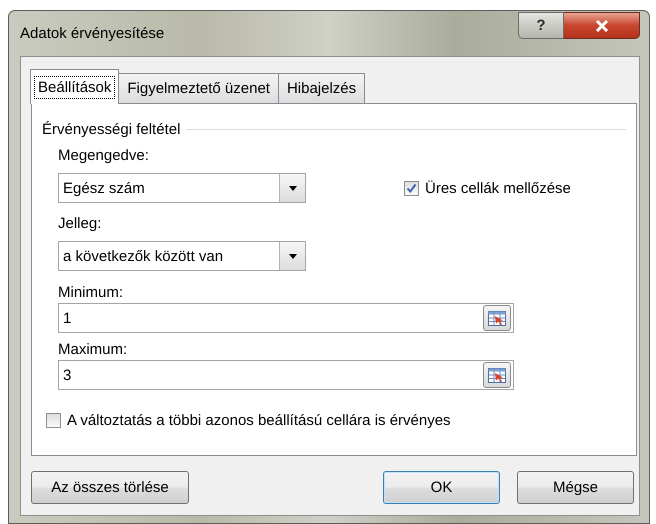 The height and width of the screenshot is (524, 656). I want to click on close-icon, so click(601, 26).